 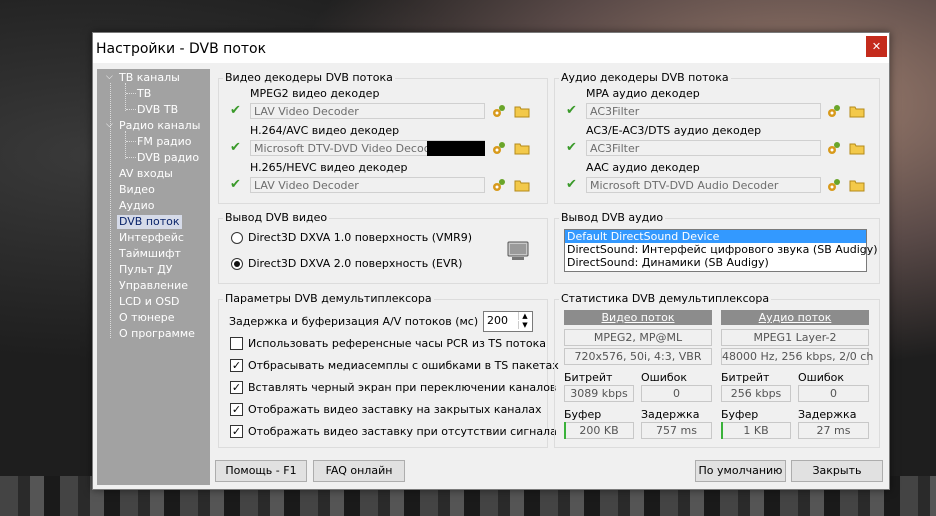 What do you see at coordinates (565, 430) in the screenshot?
I see `video-buffer-level-bar` at bounding box center [565, 430].